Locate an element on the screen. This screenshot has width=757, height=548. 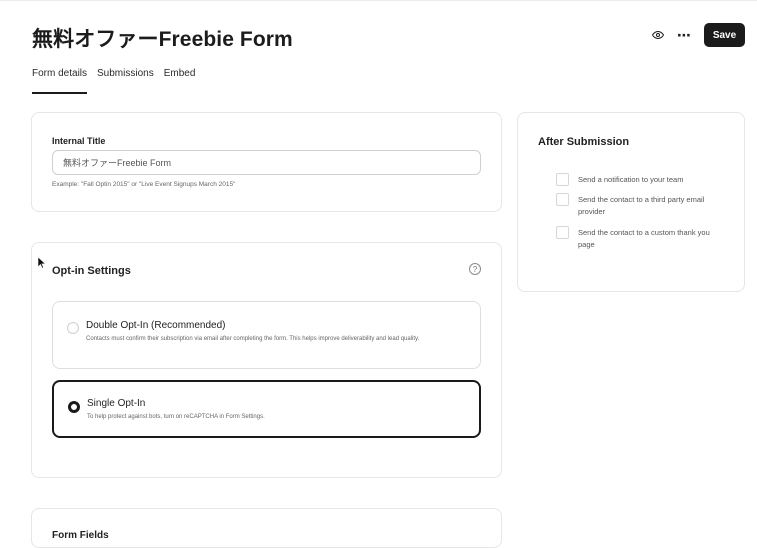
internal-title-input: 無料オファーFreebie Form is located at coordinates (266, 162).